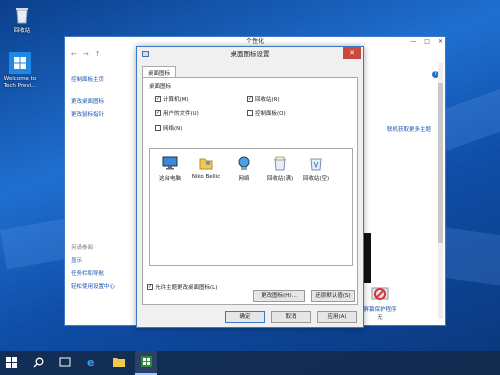 Image resolution: width=500 pixels, height=375 pixels. I want to click on no-sign-icon, so click(380, 294).